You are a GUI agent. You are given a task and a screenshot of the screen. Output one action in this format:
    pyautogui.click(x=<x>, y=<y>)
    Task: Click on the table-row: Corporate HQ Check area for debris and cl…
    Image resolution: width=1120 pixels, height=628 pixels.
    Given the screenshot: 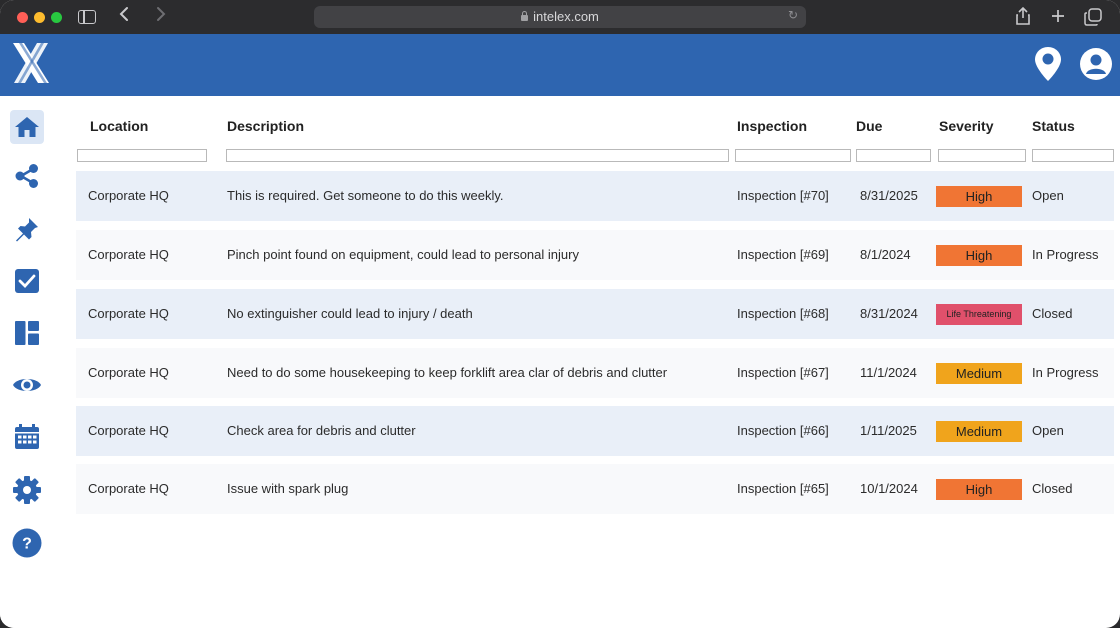 What is the action you would take?
    pyautogui.click(x=595, y=431)
    